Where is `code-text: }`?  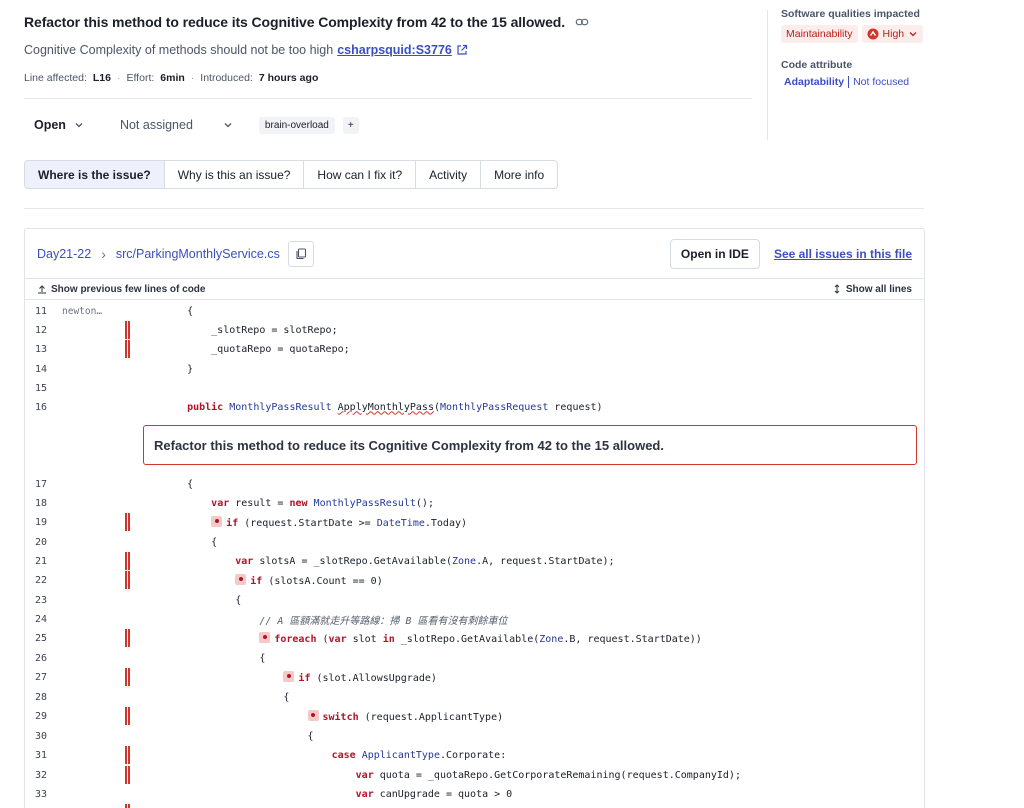 code-text: } is located at coordinates (178, 369).